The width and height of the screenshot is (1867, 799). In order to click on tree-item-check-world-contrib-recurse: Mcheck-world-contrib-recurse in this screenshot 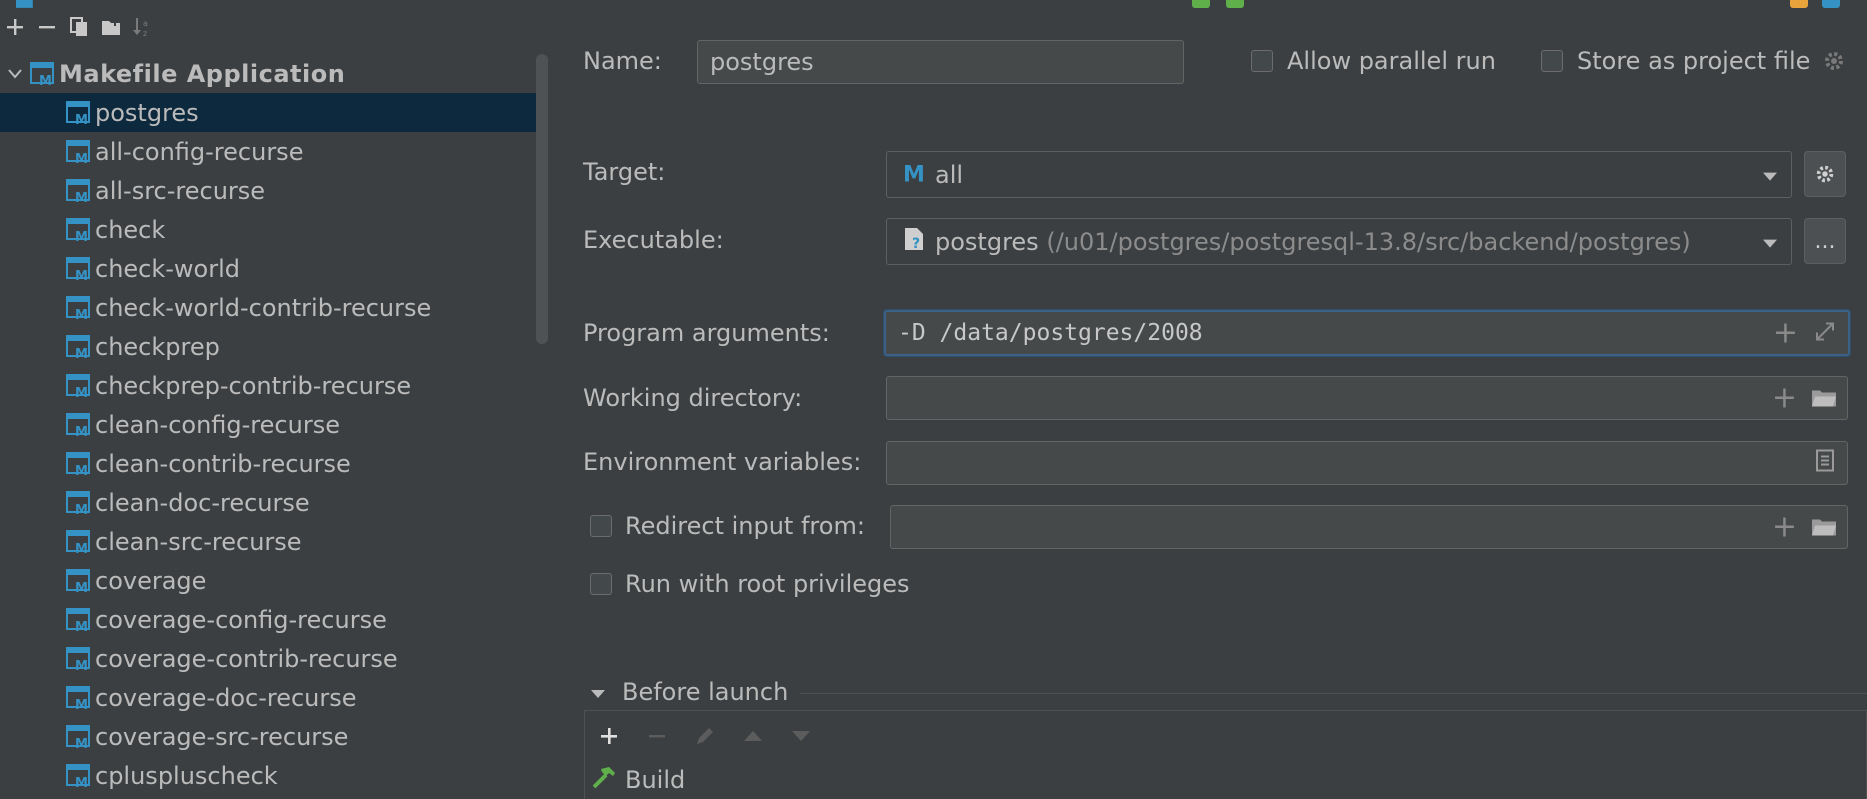, I will do `click(269, 307)`.